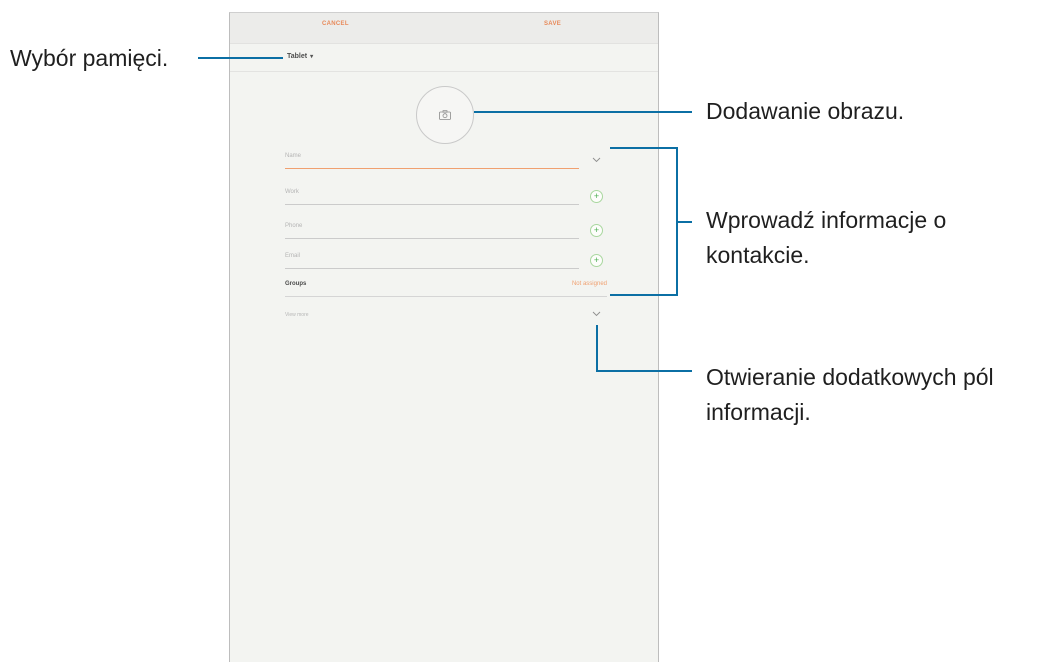  Describe the element at coordinates (89, 58) in the screenshot. I see `callout-storage: Wybór pamięci.` at that location.